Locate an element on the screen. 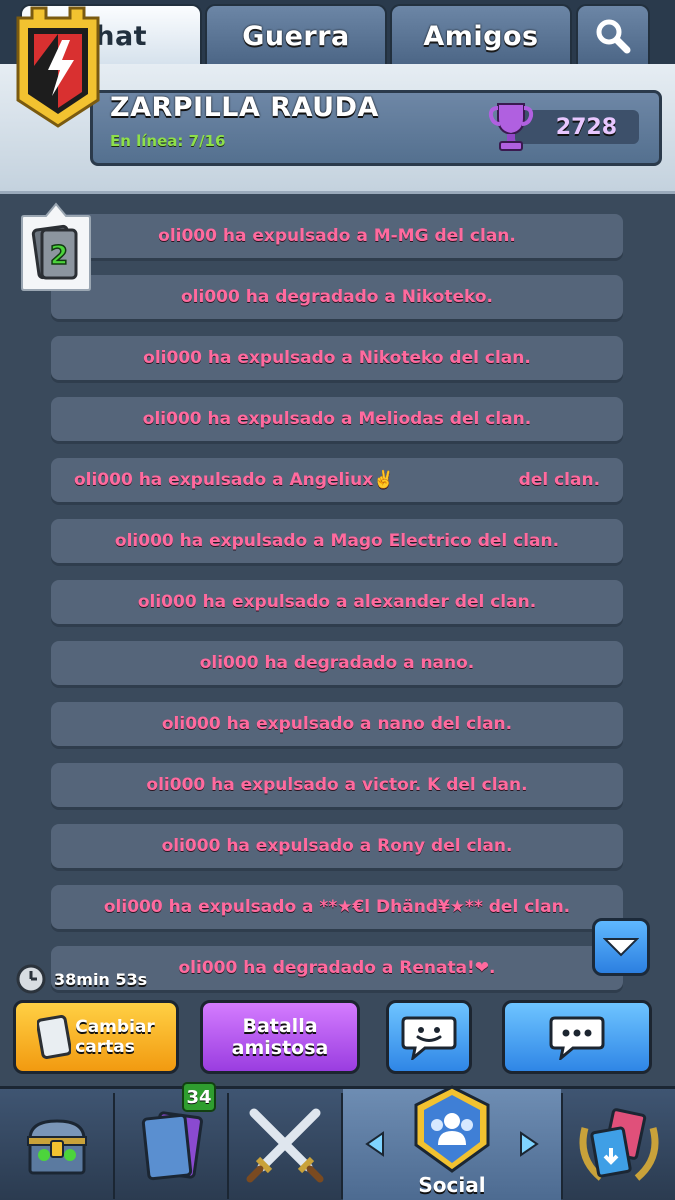  card-level-value: 2 is located at coordinates (59, 256).